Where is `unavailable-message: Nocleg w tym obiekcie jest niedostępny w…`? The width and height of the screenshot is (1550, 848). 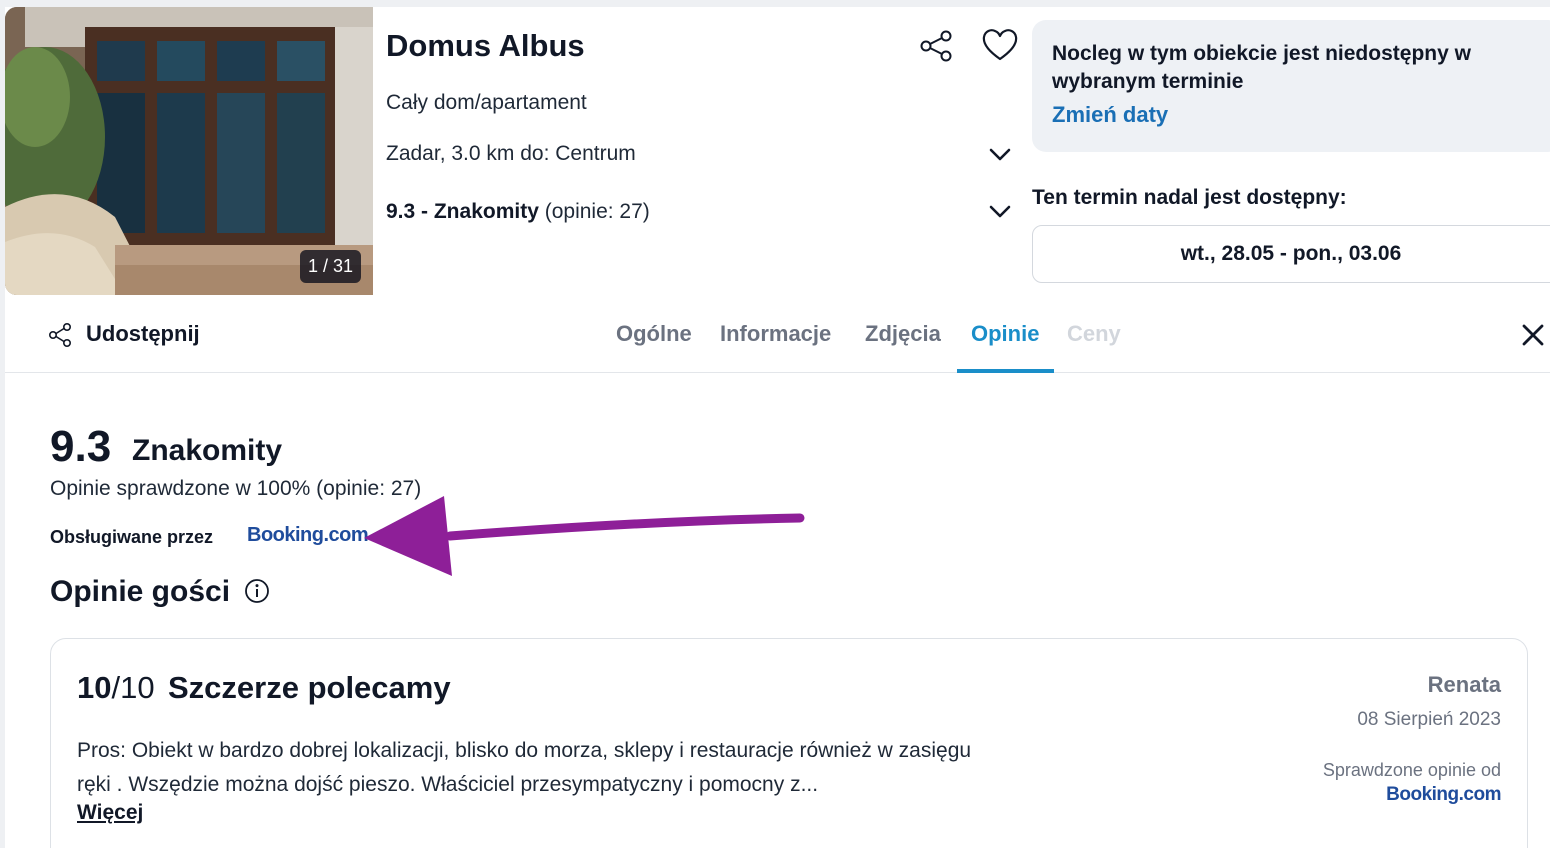
unavailable-message: Nocleg w tym obiekcie jest niedostępny w… is located at coordinates (1261, 67).